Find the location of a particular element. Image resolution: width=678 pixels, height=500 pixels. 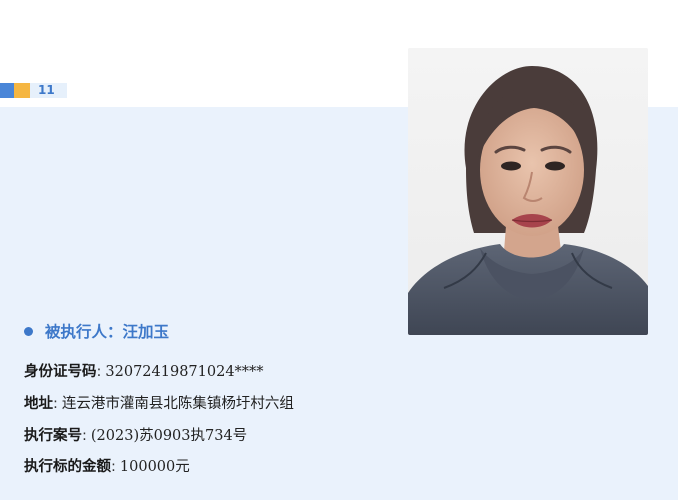

case-number-row: 执行案号: (2023)苏0903执734号 is located at coordinates (135, 436).